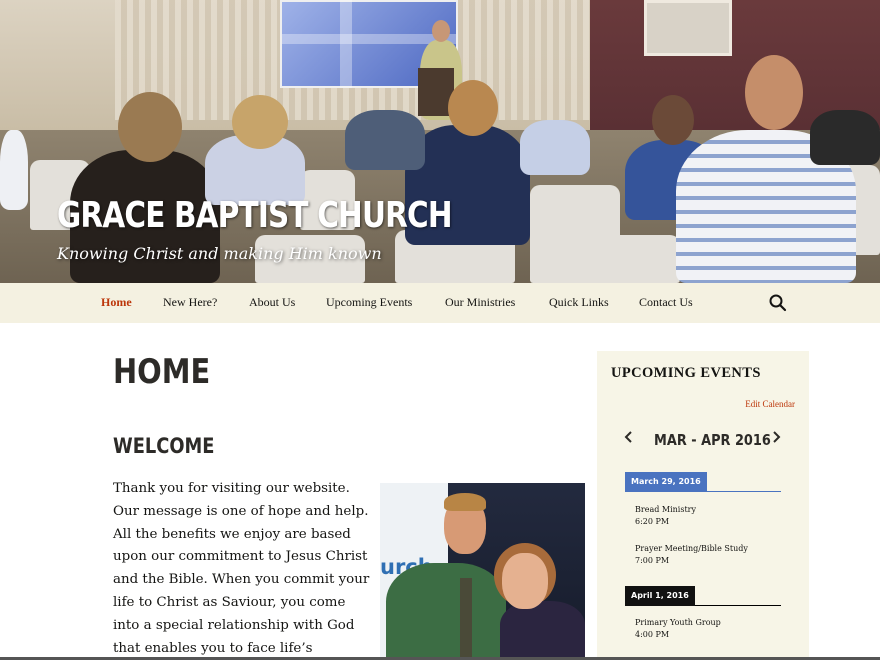 Image resolution: width=880 pixels, height=660 pixels. Describe the element at coordinates (466, 619) in the screenshot. I see `photo-man-tie` at that location.